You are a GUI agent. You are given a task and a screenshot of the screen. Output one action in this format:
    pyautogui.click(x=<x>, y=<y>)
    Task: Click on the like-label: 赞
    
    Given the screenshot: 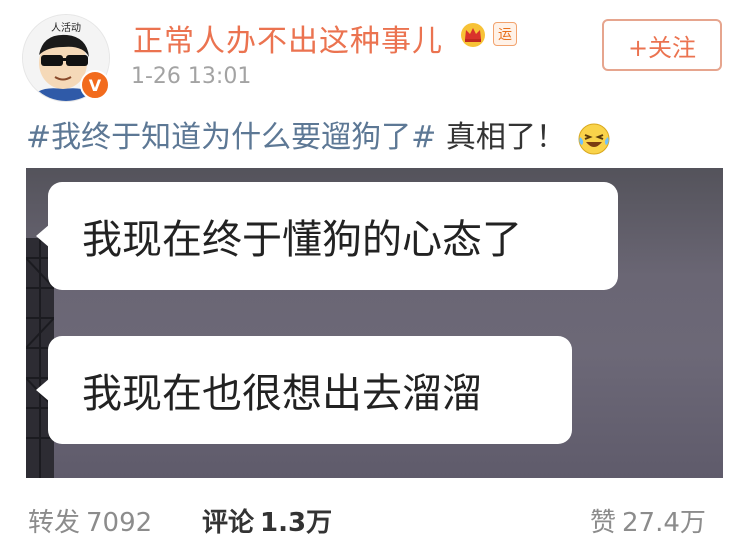 What is the action you would take?
    pyautogui.click(x=603, y=523)
    